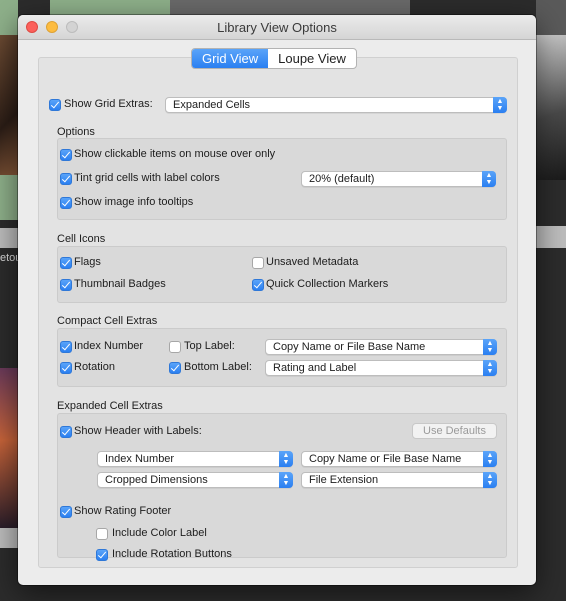 The height and width of the screenshot is (601, 566). I want to click on show-clickable-items-checkbox, so click(66, 155).